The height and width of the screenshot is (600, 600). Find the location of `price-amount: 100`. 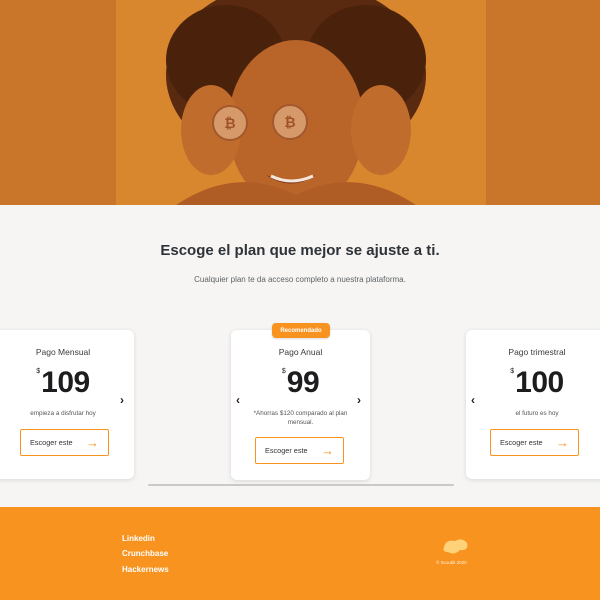

price-amount: 100 is located at coordinates (539, 382).